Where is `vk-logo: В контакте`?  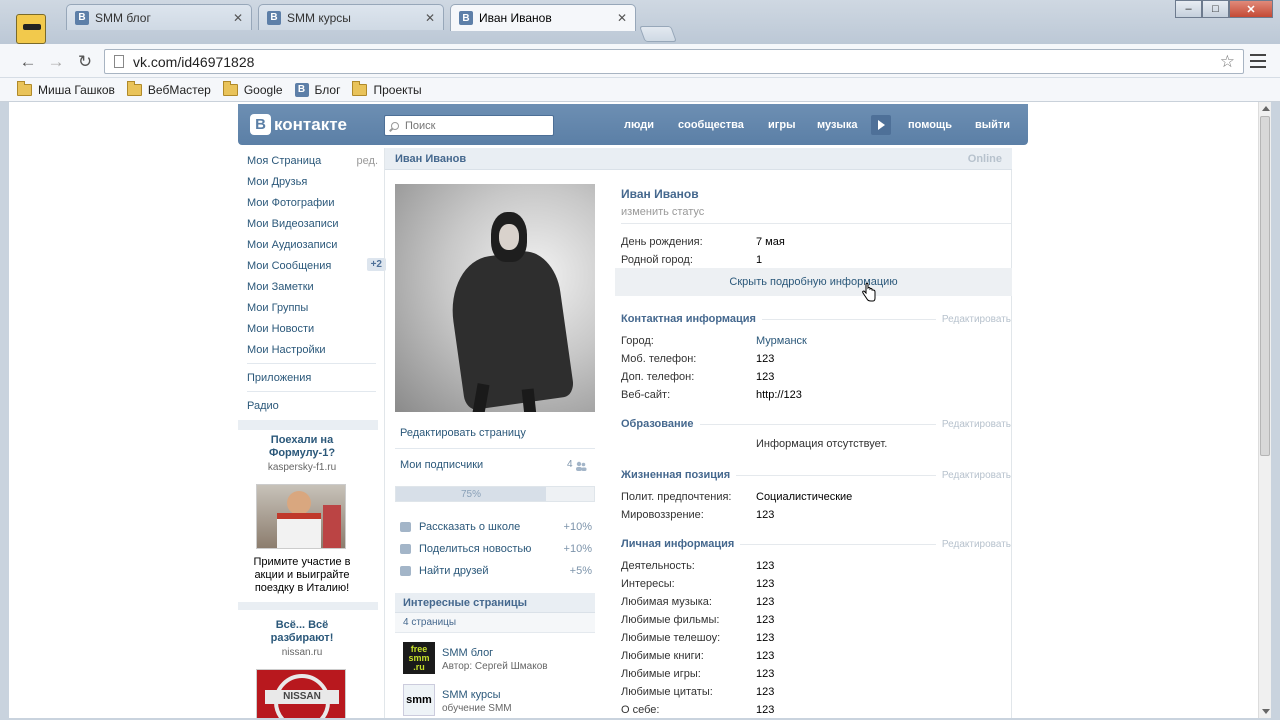 vk-logo: В контакте is located at coordinates (298, 124).